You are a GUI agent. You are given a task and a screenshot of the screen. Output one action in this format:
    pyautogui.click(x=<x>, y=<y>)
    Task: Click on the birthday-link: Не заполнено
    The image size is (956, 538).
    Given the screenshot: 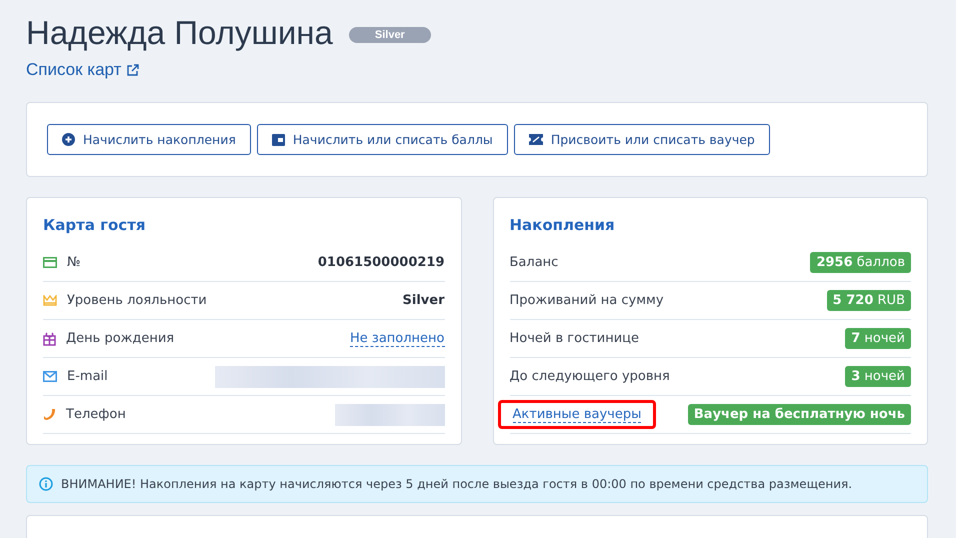 What is the action you would take?
    pyautogui.click(x=397, y=338)
    